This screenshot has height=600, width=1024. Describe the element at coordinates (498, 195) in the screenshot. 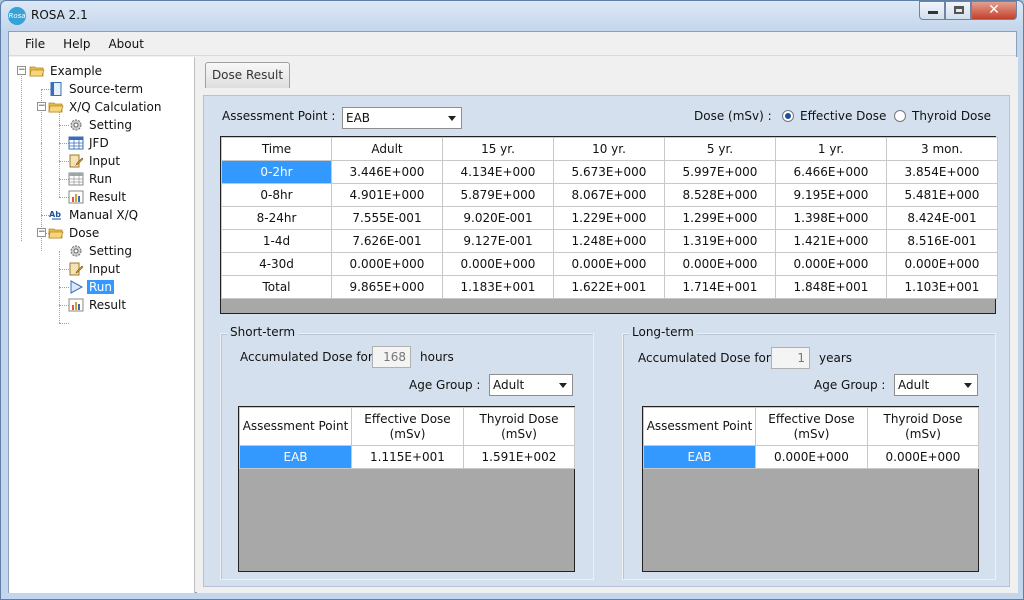

I see `table-cell: 5.879E+000` at that location.